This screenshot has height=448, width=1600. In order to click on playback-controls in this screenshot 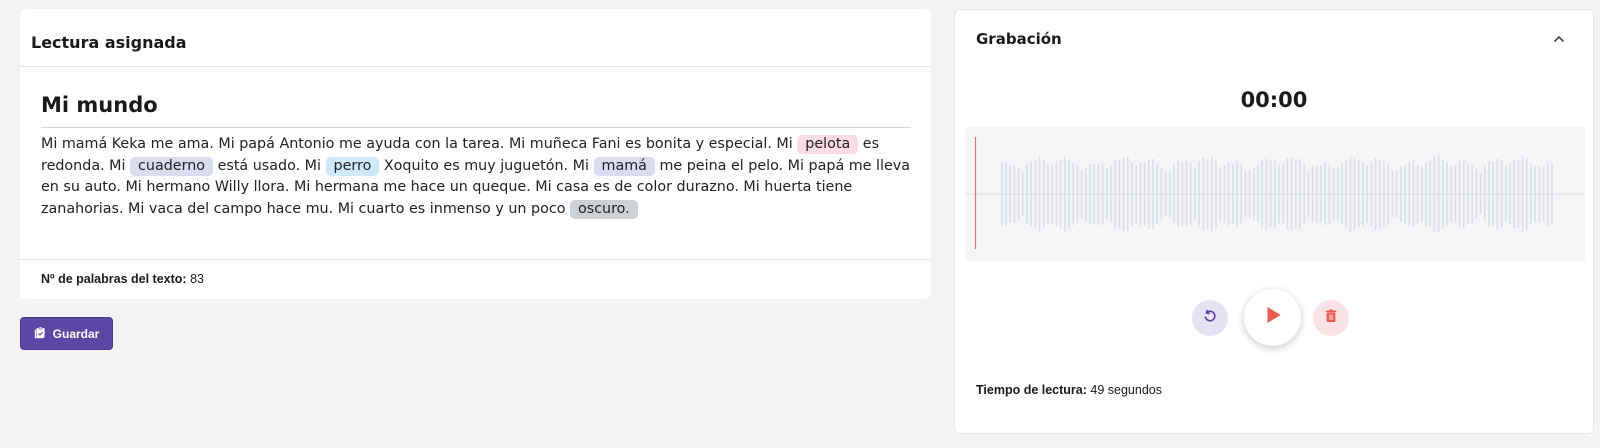, I will do `click(1274, 318)`.